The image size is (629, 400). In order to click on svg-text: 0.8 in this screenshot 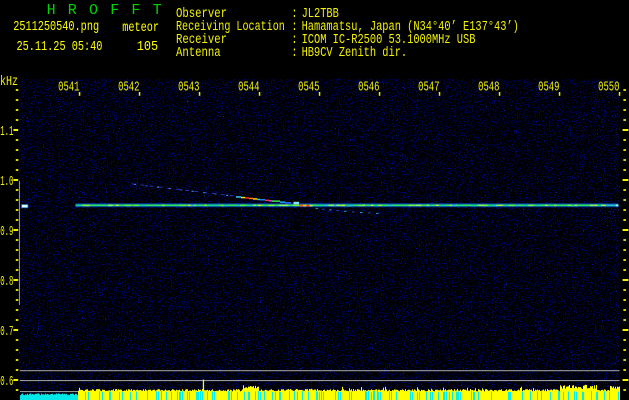, I will do `click(6, 282)`.